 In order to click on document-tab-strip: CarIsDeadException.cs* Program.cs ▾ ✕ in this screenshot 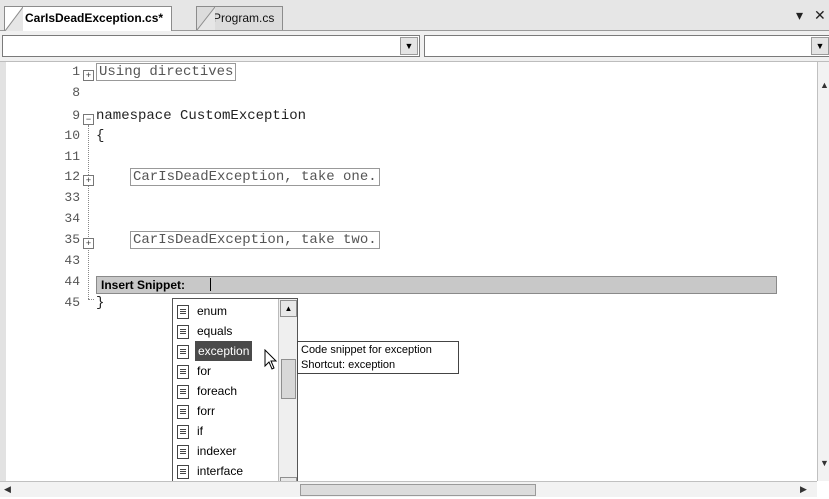, I will do `click(414, 15)`.